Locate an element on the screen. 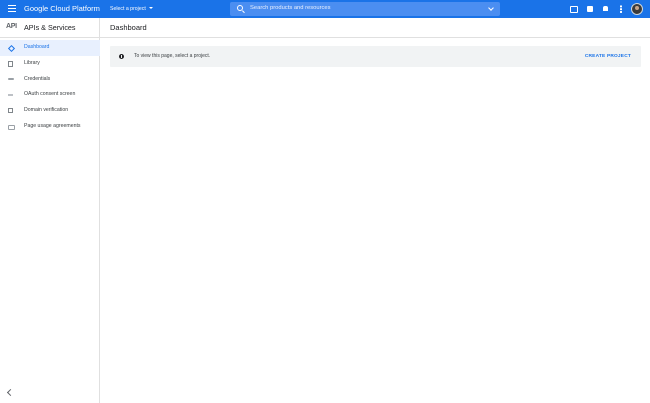 The height and width of the screenshot is (403, 650). settings-icon is located at coordinates (11, 127).